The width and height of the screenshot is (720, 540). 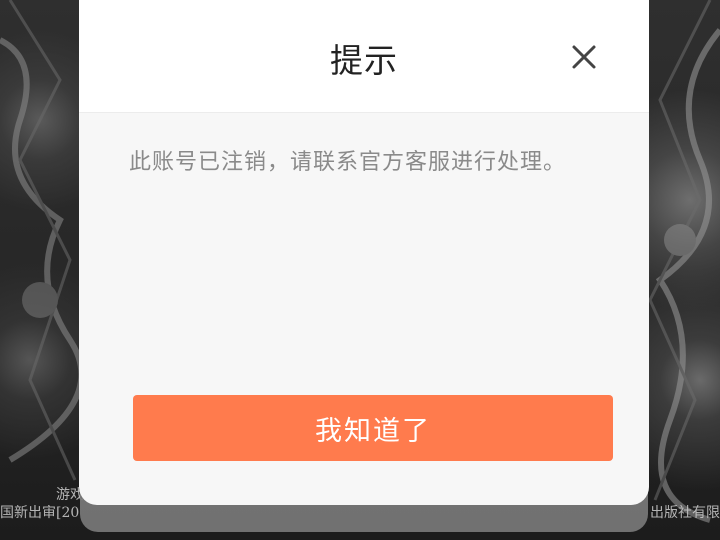 I want to click on dialog-title: 提示, so click(x=364, y=60).